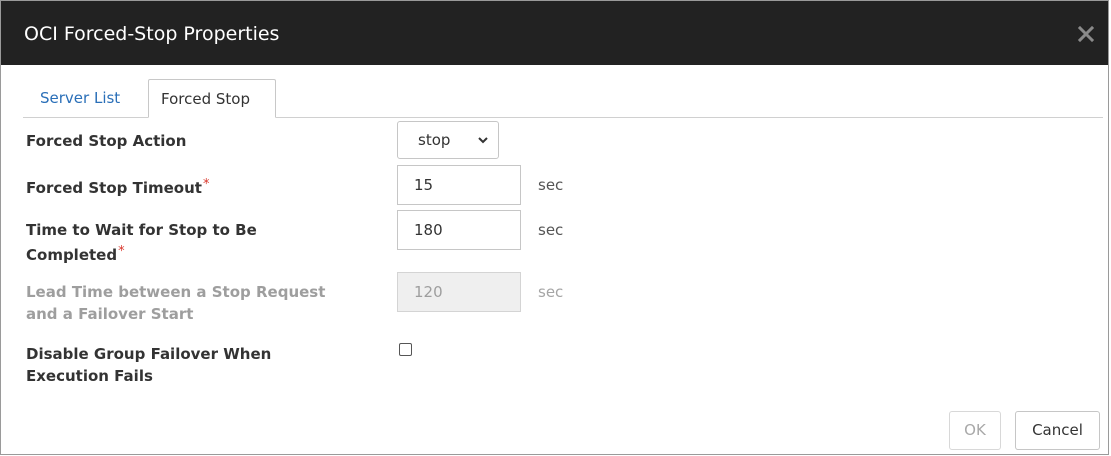  I want to click on lead-time-unit: sec, so click(551, 292).